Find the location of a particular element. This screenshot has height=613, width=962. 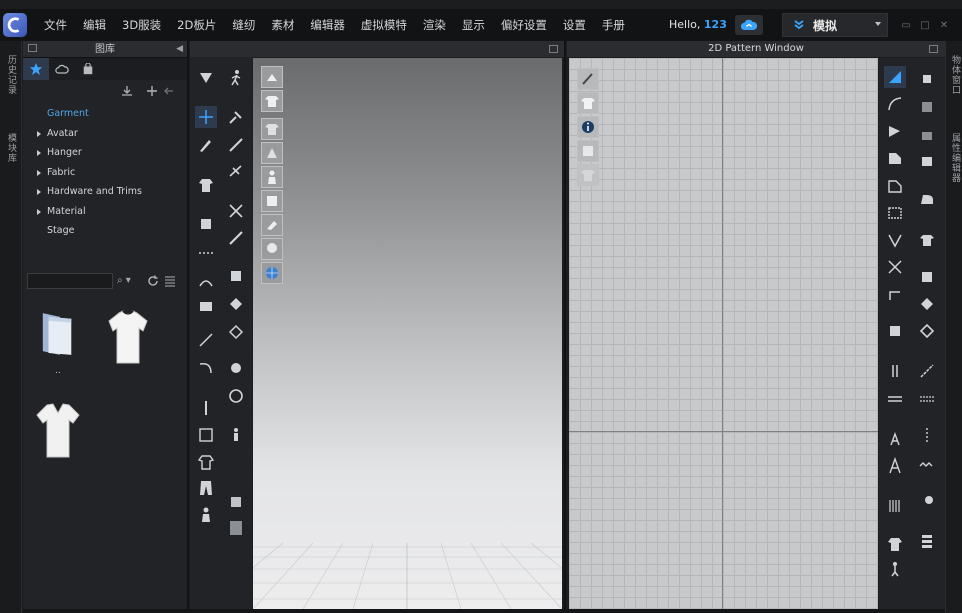

tool-select-move is located at coordinates (206, 117).